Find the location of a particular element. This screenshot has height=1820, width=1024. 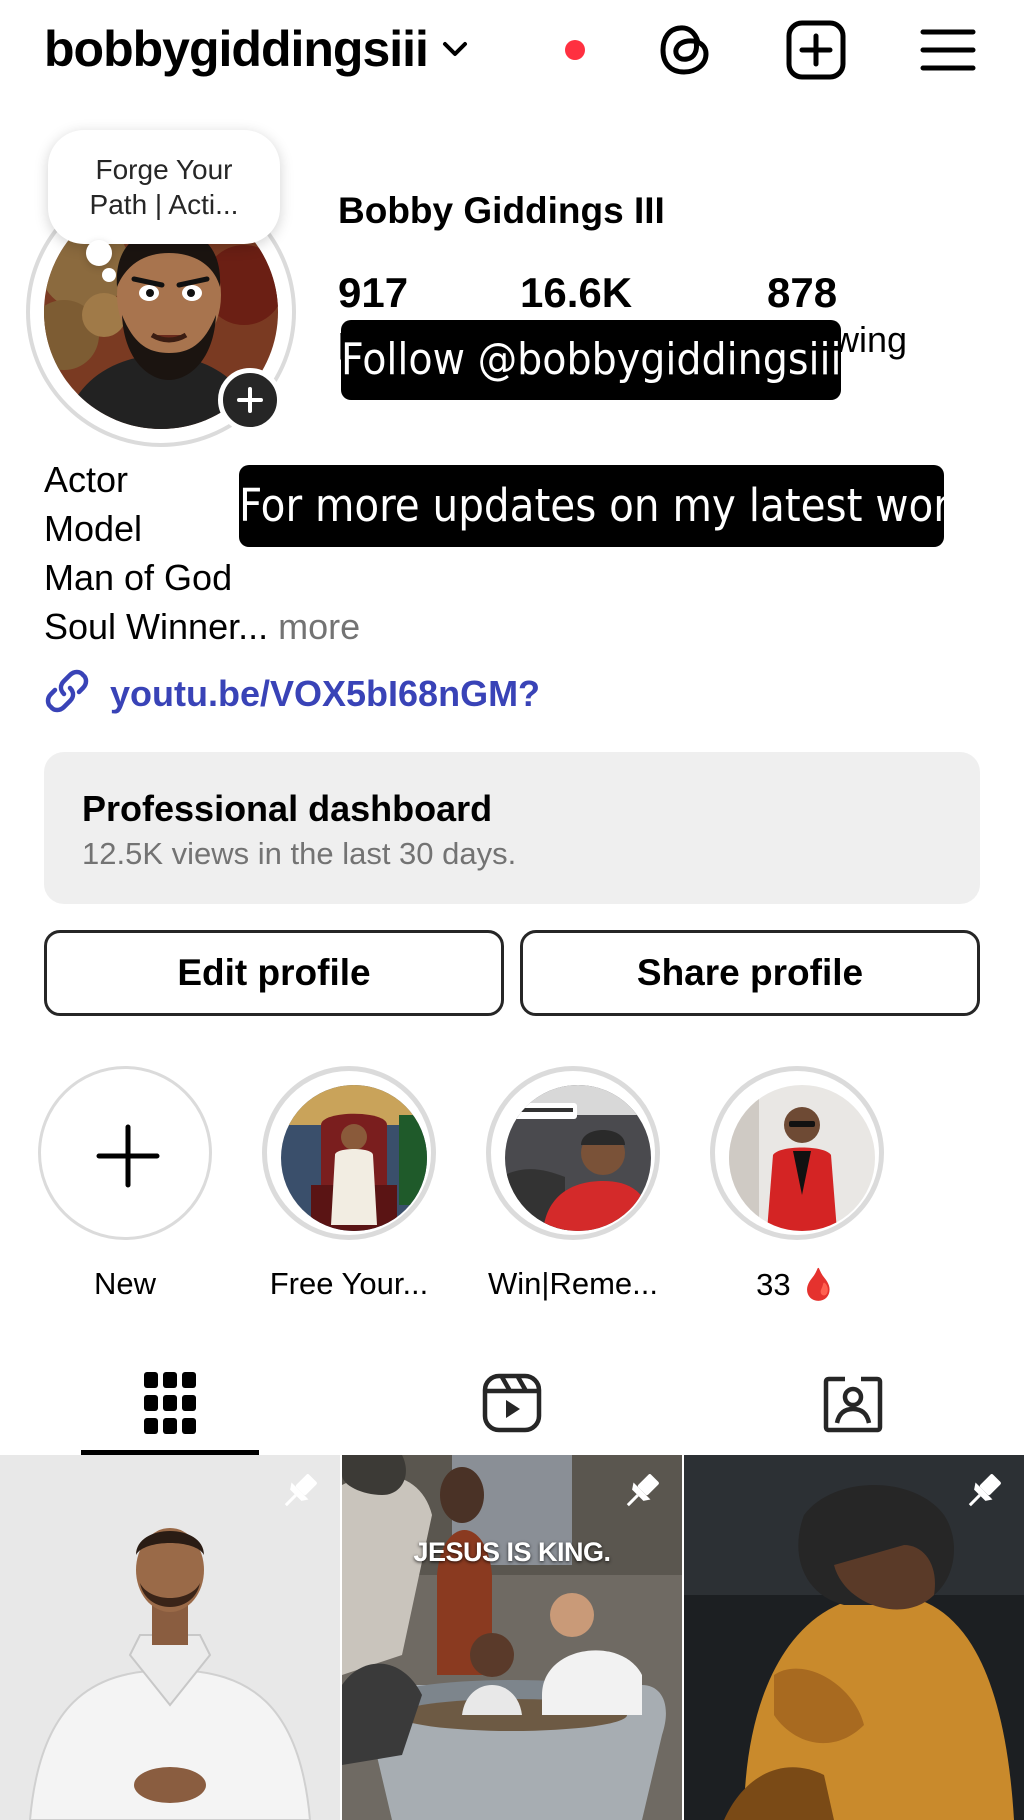

post-caption: JESUS IS KING. is located at coordinates (512, 1552).